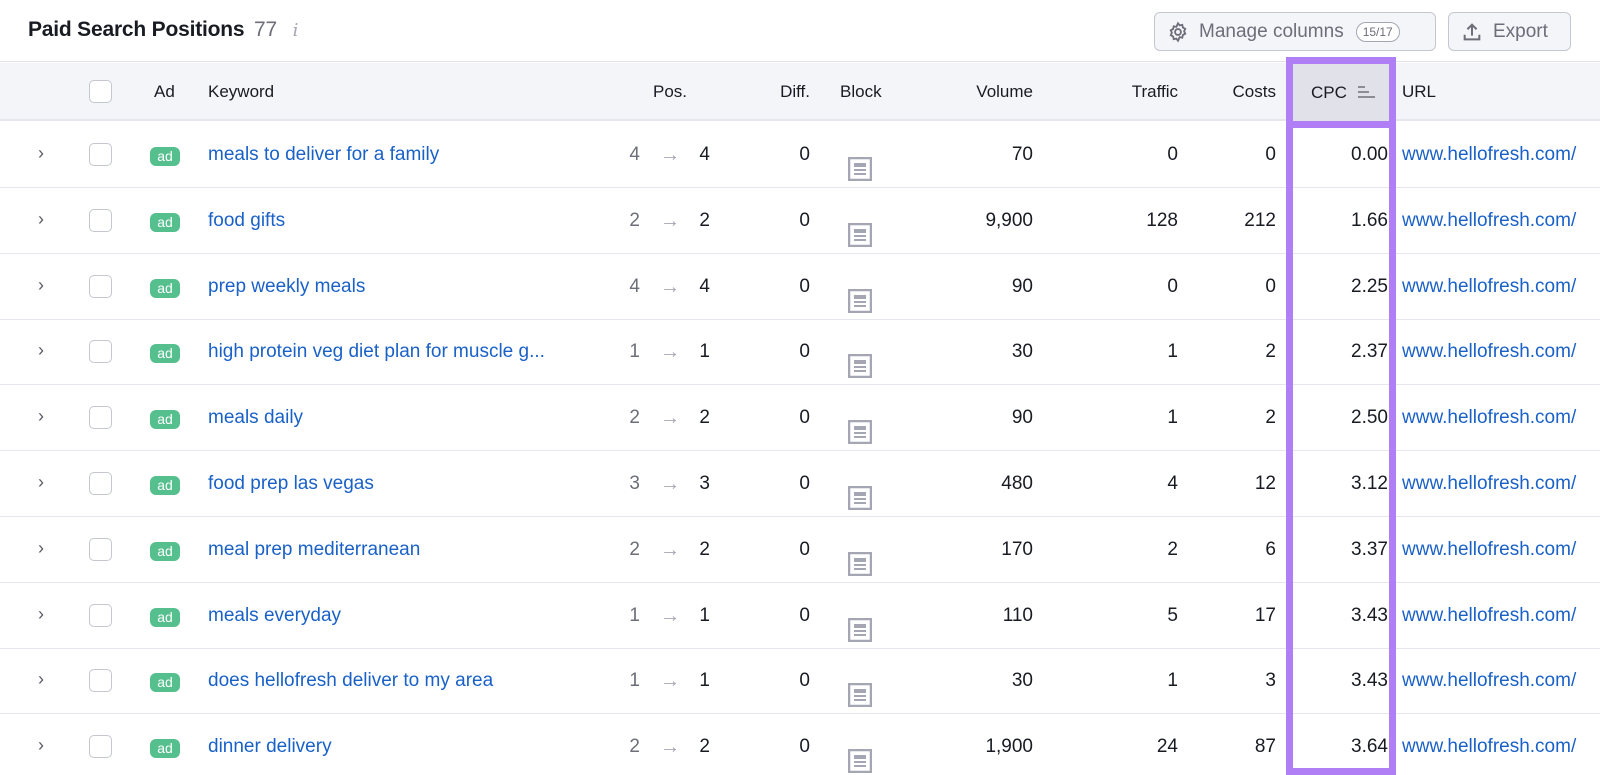 The image size is (1600, 775). Describe the element at coordinates (1119, 92) in the screenshot. I see `column-header-traffic: Traffic` at that location.